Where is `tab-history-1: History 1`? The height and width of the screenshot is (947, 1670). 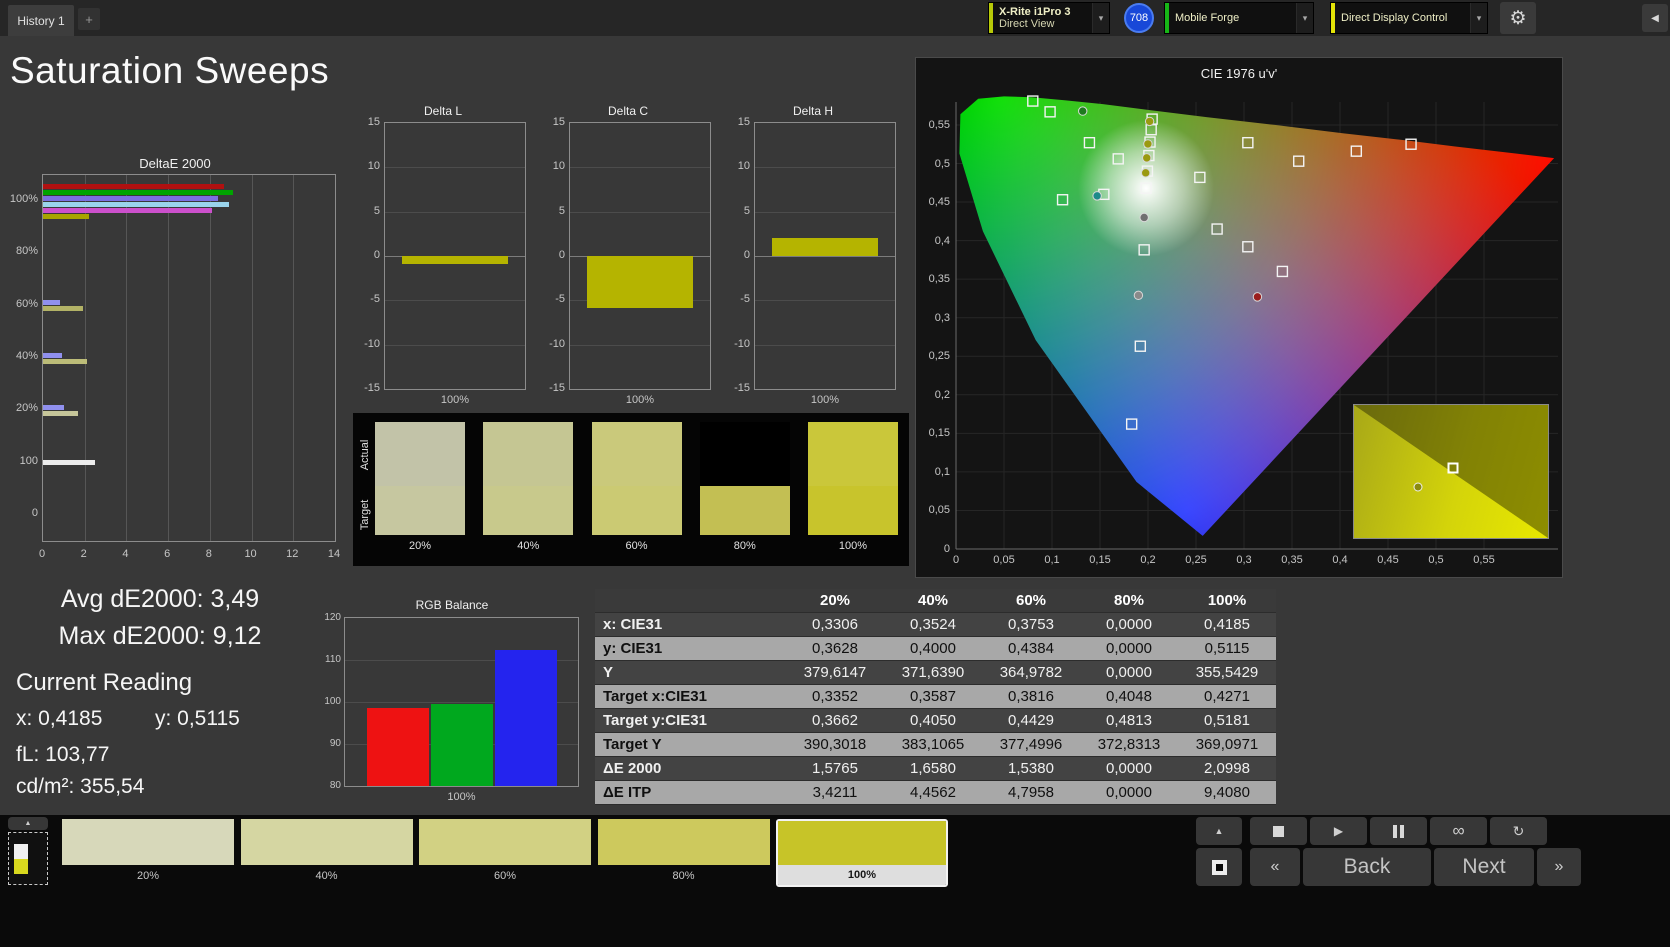 tab-history-1: History 1 is located at coordinates (41, 20).